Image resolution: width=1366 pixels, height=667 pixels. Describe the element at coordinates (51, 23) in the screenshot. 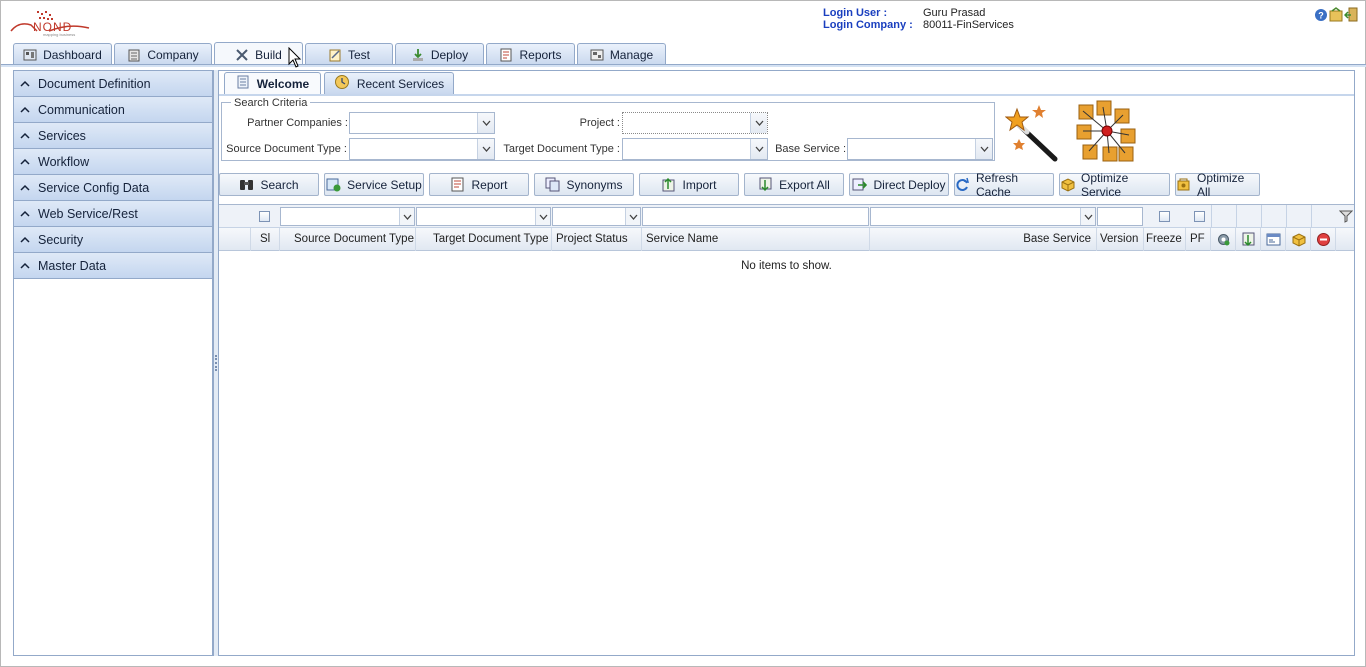

I see `company-logo: NOND mapping business` at that location.